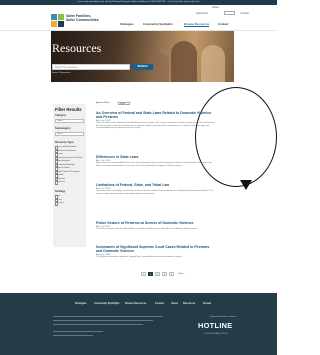  What do you see at coordinates (142, 67) in the screenshot?
I see `search-button: SEARCH` at bounding box center [142, 67].